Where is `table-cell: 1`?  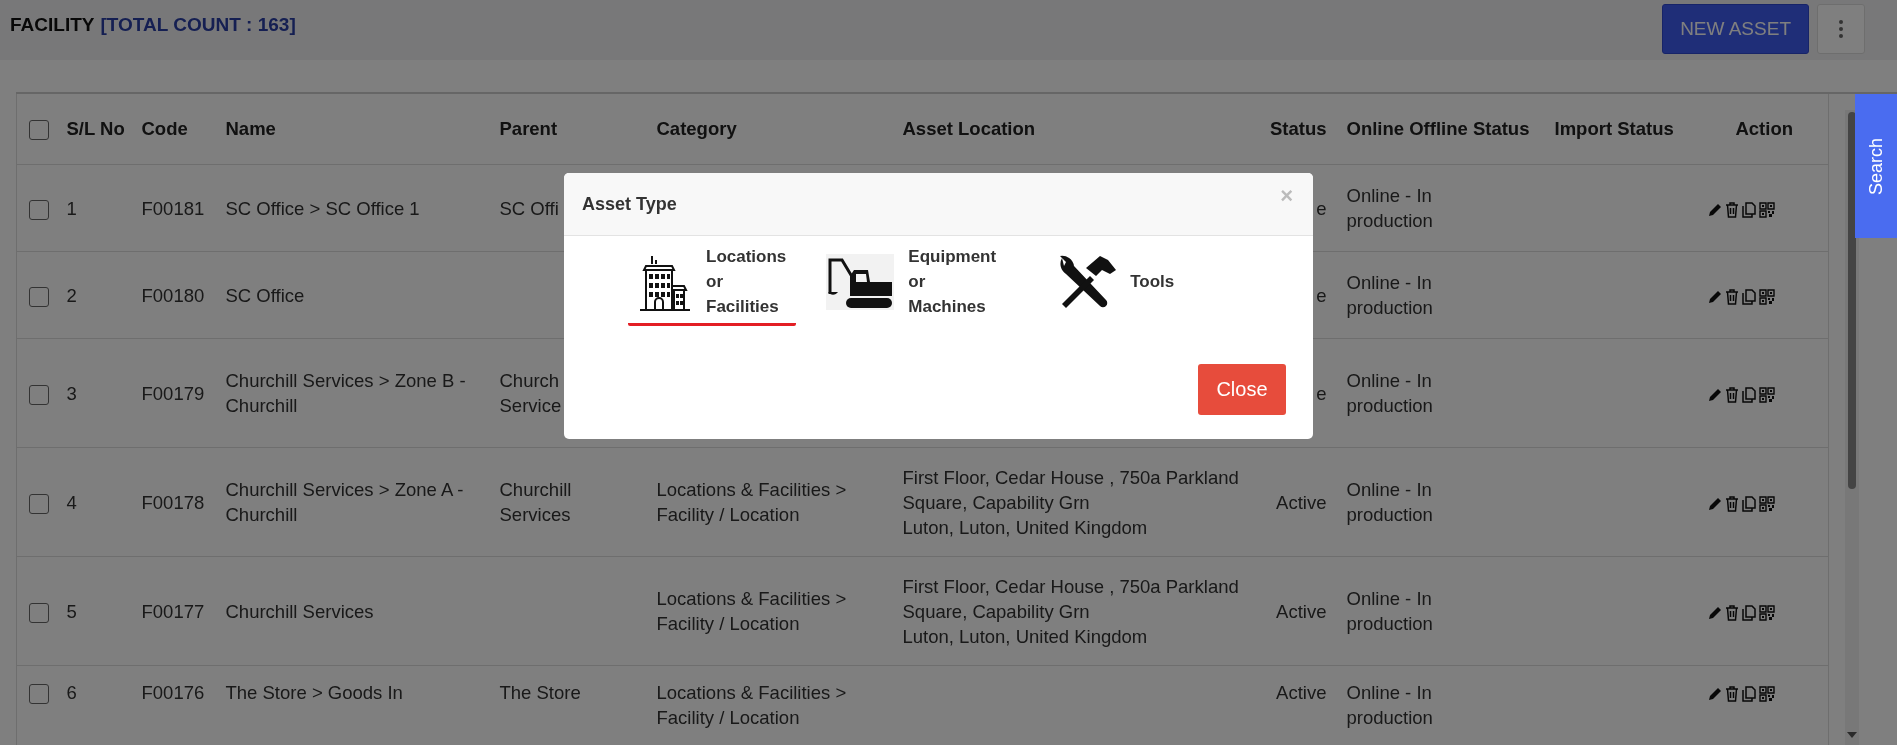
table-cell: 1 is located at coordinates (71, 208).